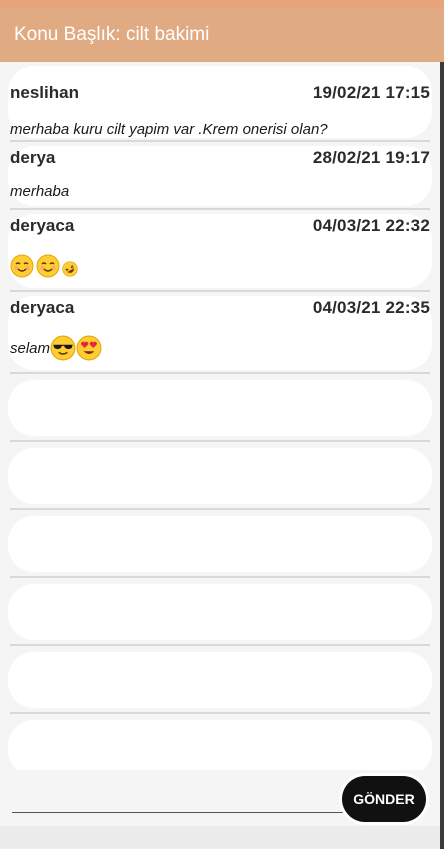 Image resolution: width=444 pixels, height=849 pixels. What do you see at coordinates (33, 157) in the screenshot?
I see `message-username: derya` at bounding box center [33, 157].